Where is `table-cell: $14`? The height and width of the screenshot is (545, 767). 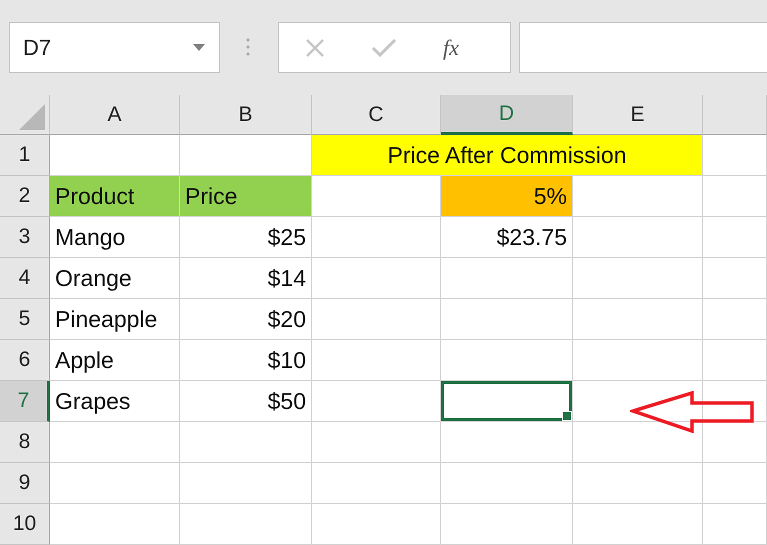
table-cell: $14 is located at coordinates (246, 278).